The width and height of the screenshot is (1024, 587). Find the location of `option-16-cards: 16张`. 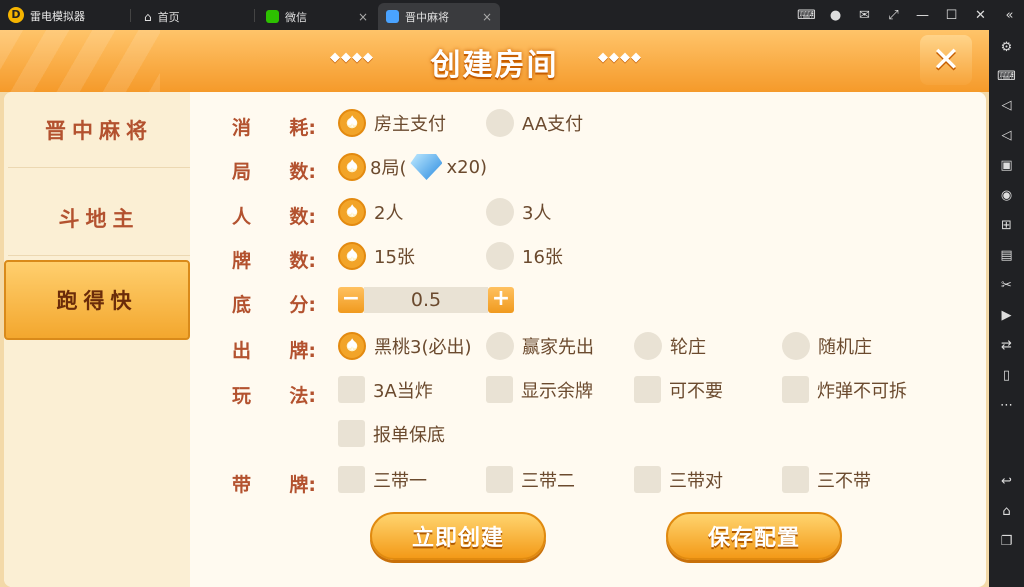

option-16-cards: 16张 is located at coordinates (524, 256).